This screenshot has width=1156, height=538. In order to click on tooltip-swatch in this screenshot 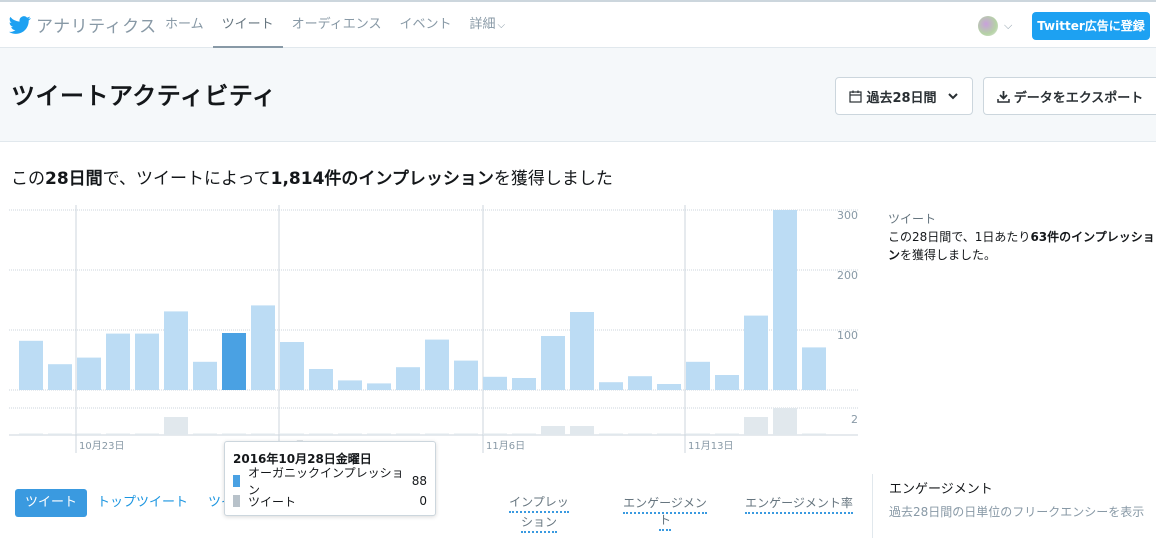, I will do `click(236, 481)`.